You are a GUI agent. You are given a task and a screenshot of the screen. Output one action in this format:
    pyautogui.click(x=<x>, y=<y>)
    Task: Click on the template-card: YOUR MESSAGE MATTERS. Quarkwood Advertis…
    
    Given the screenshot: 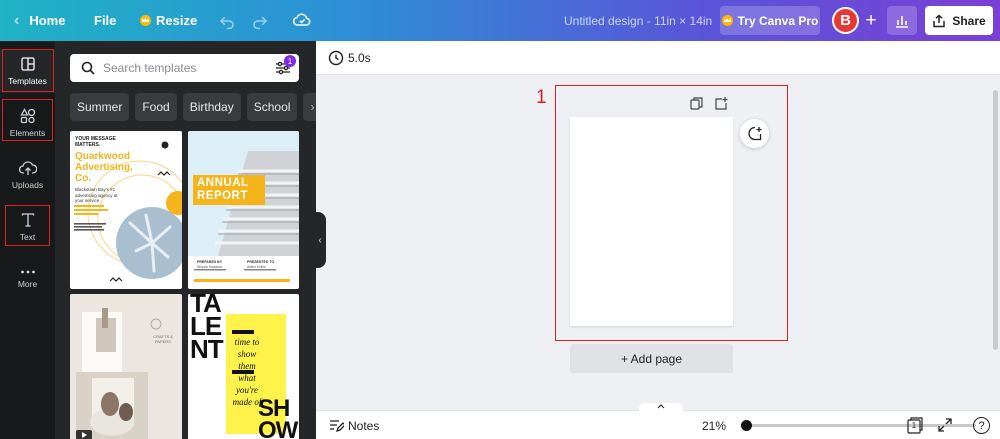 What is the action you would take?
    pyautogui.click(x=126, y=210)
    